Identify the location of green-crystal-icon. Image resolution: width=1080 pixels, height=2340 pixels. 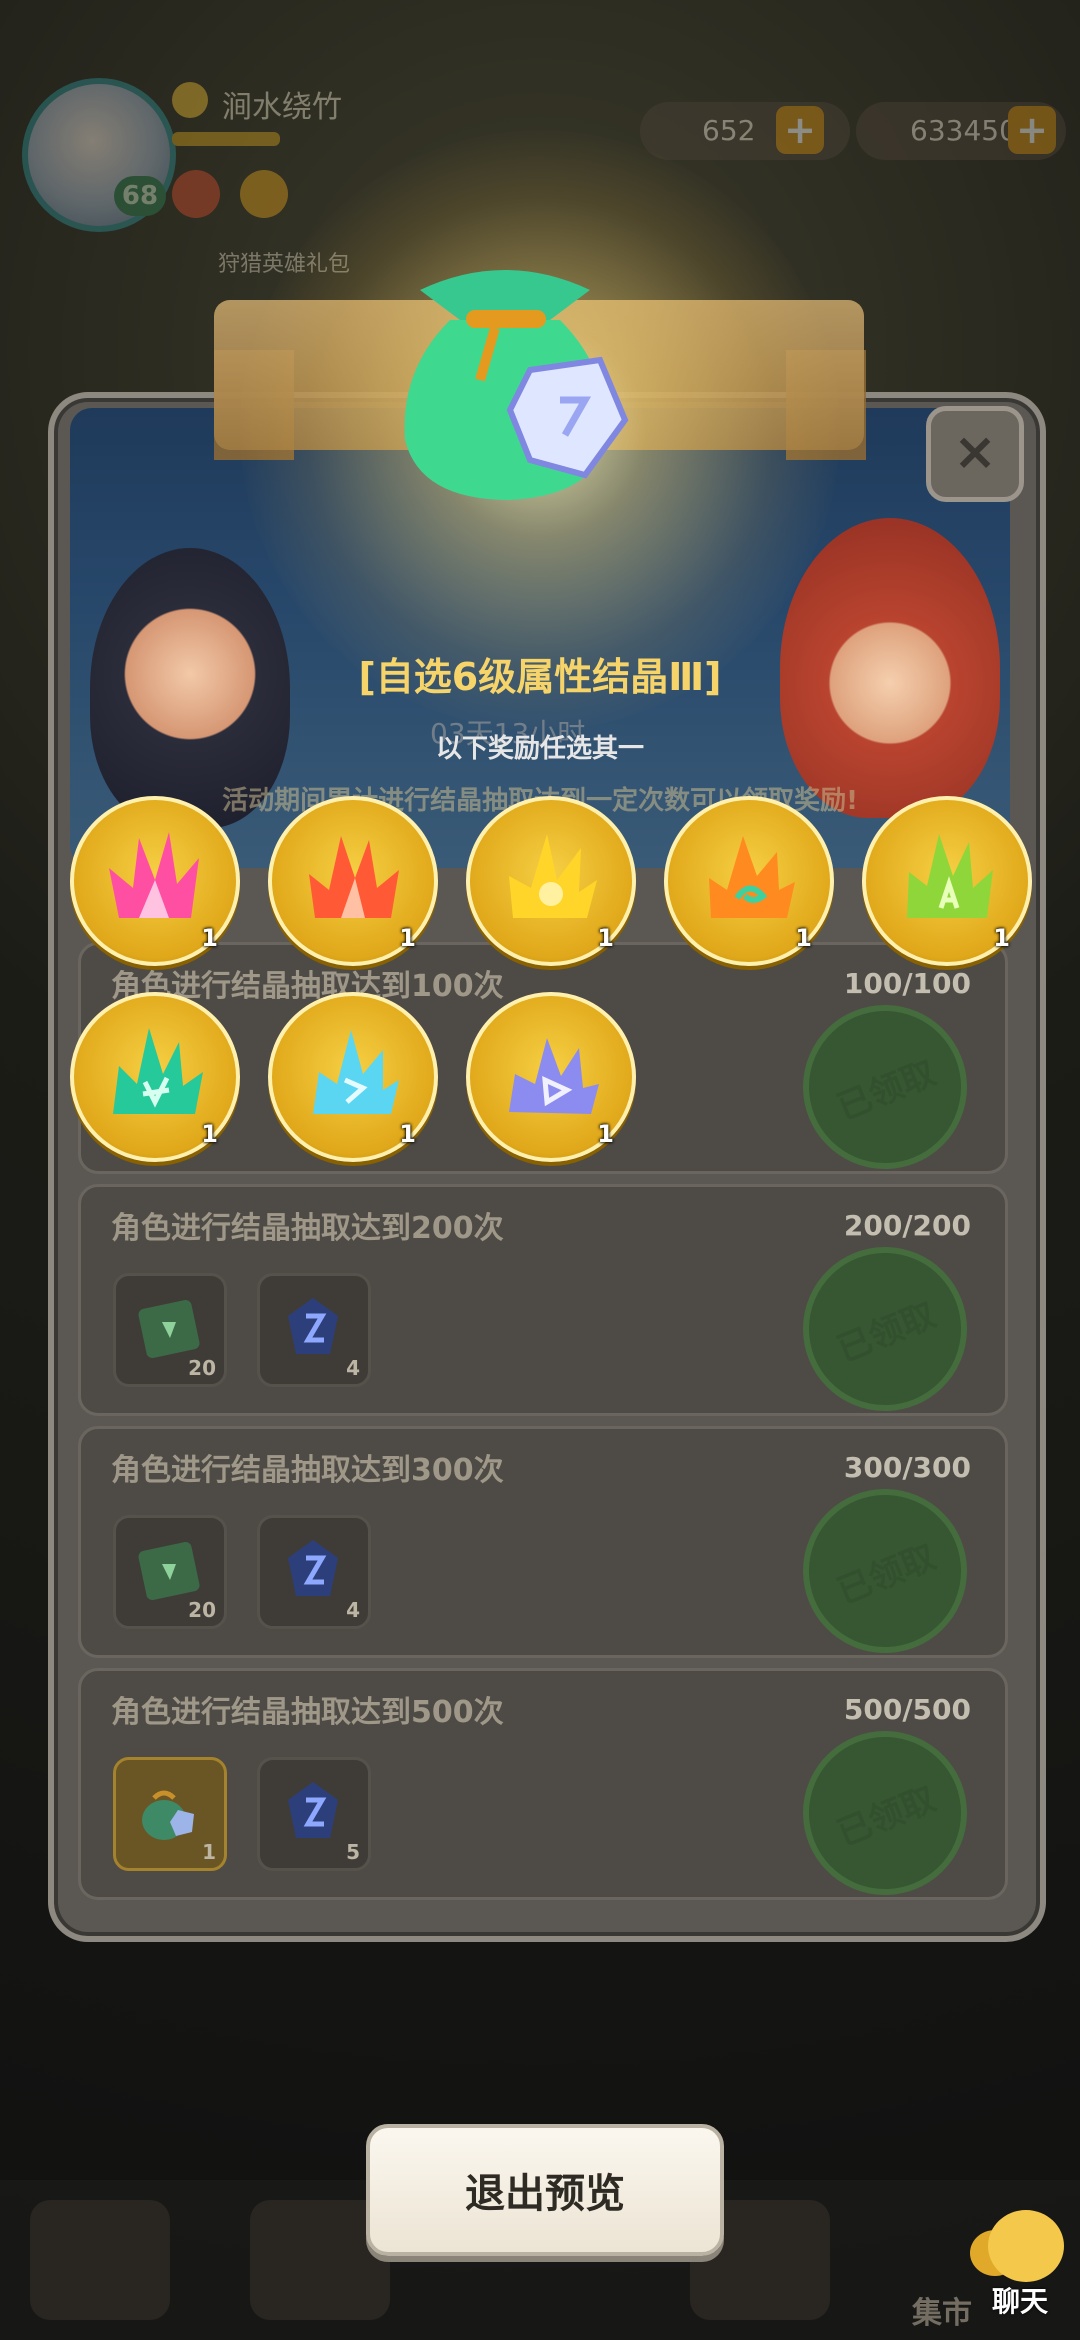
(950, 876).